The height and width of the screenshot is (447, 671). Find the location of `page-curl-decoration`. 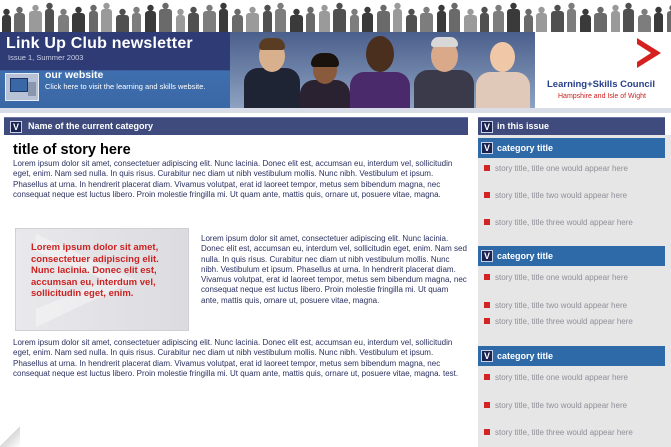

page-curl-decoration is located at coordinates (10, 436).